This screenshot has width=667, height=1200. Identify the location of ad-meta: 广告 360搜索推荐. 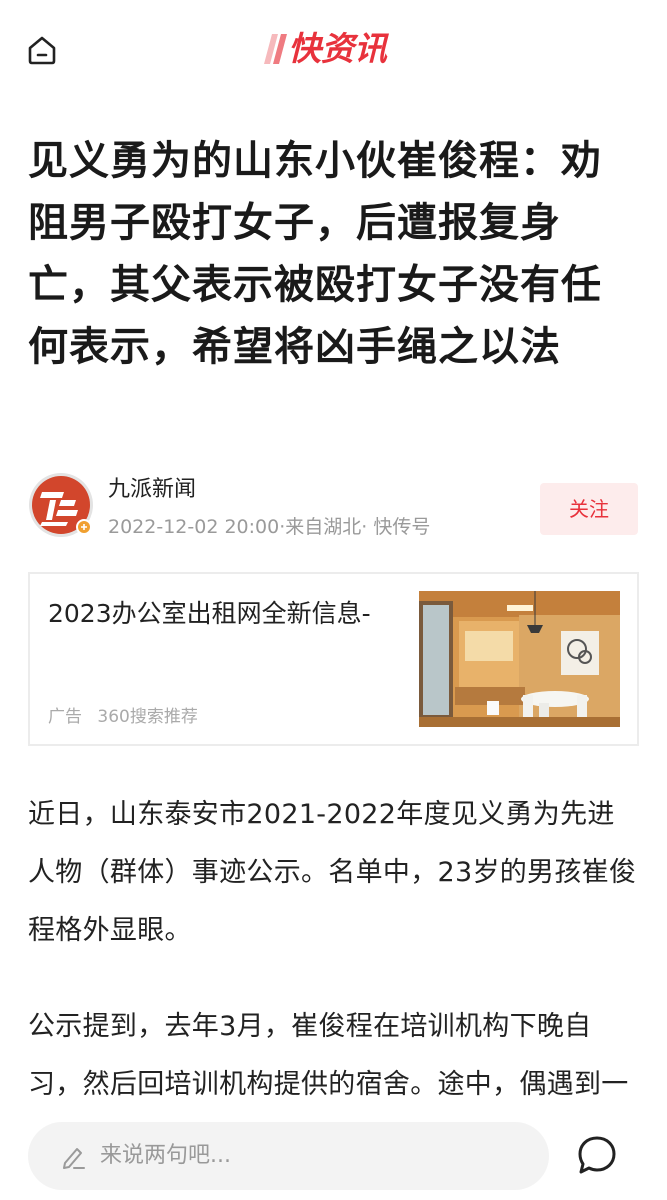
(128, 714).